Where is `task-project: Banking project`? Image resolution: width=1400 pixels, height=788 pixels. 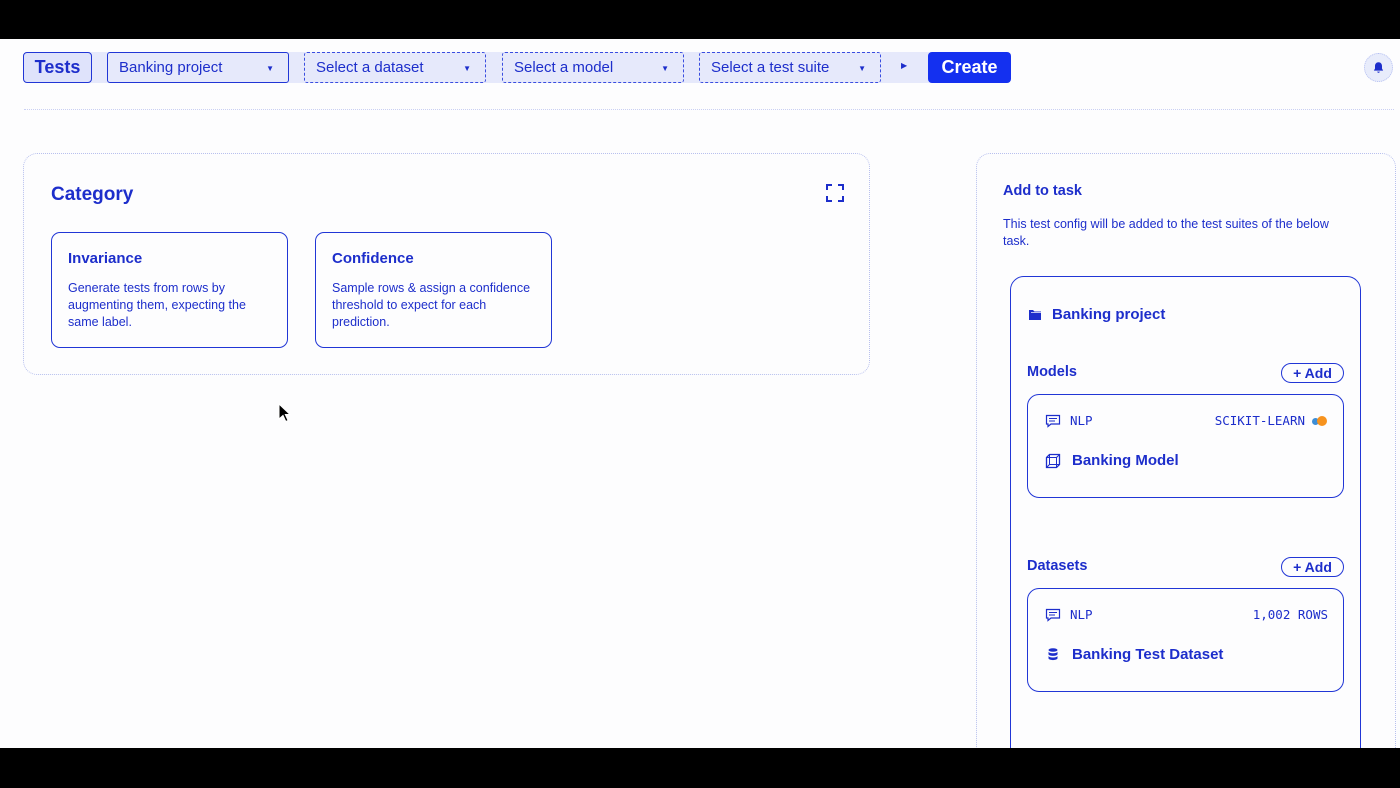
task-project: Banking project is located at coordinates (1096, 314).